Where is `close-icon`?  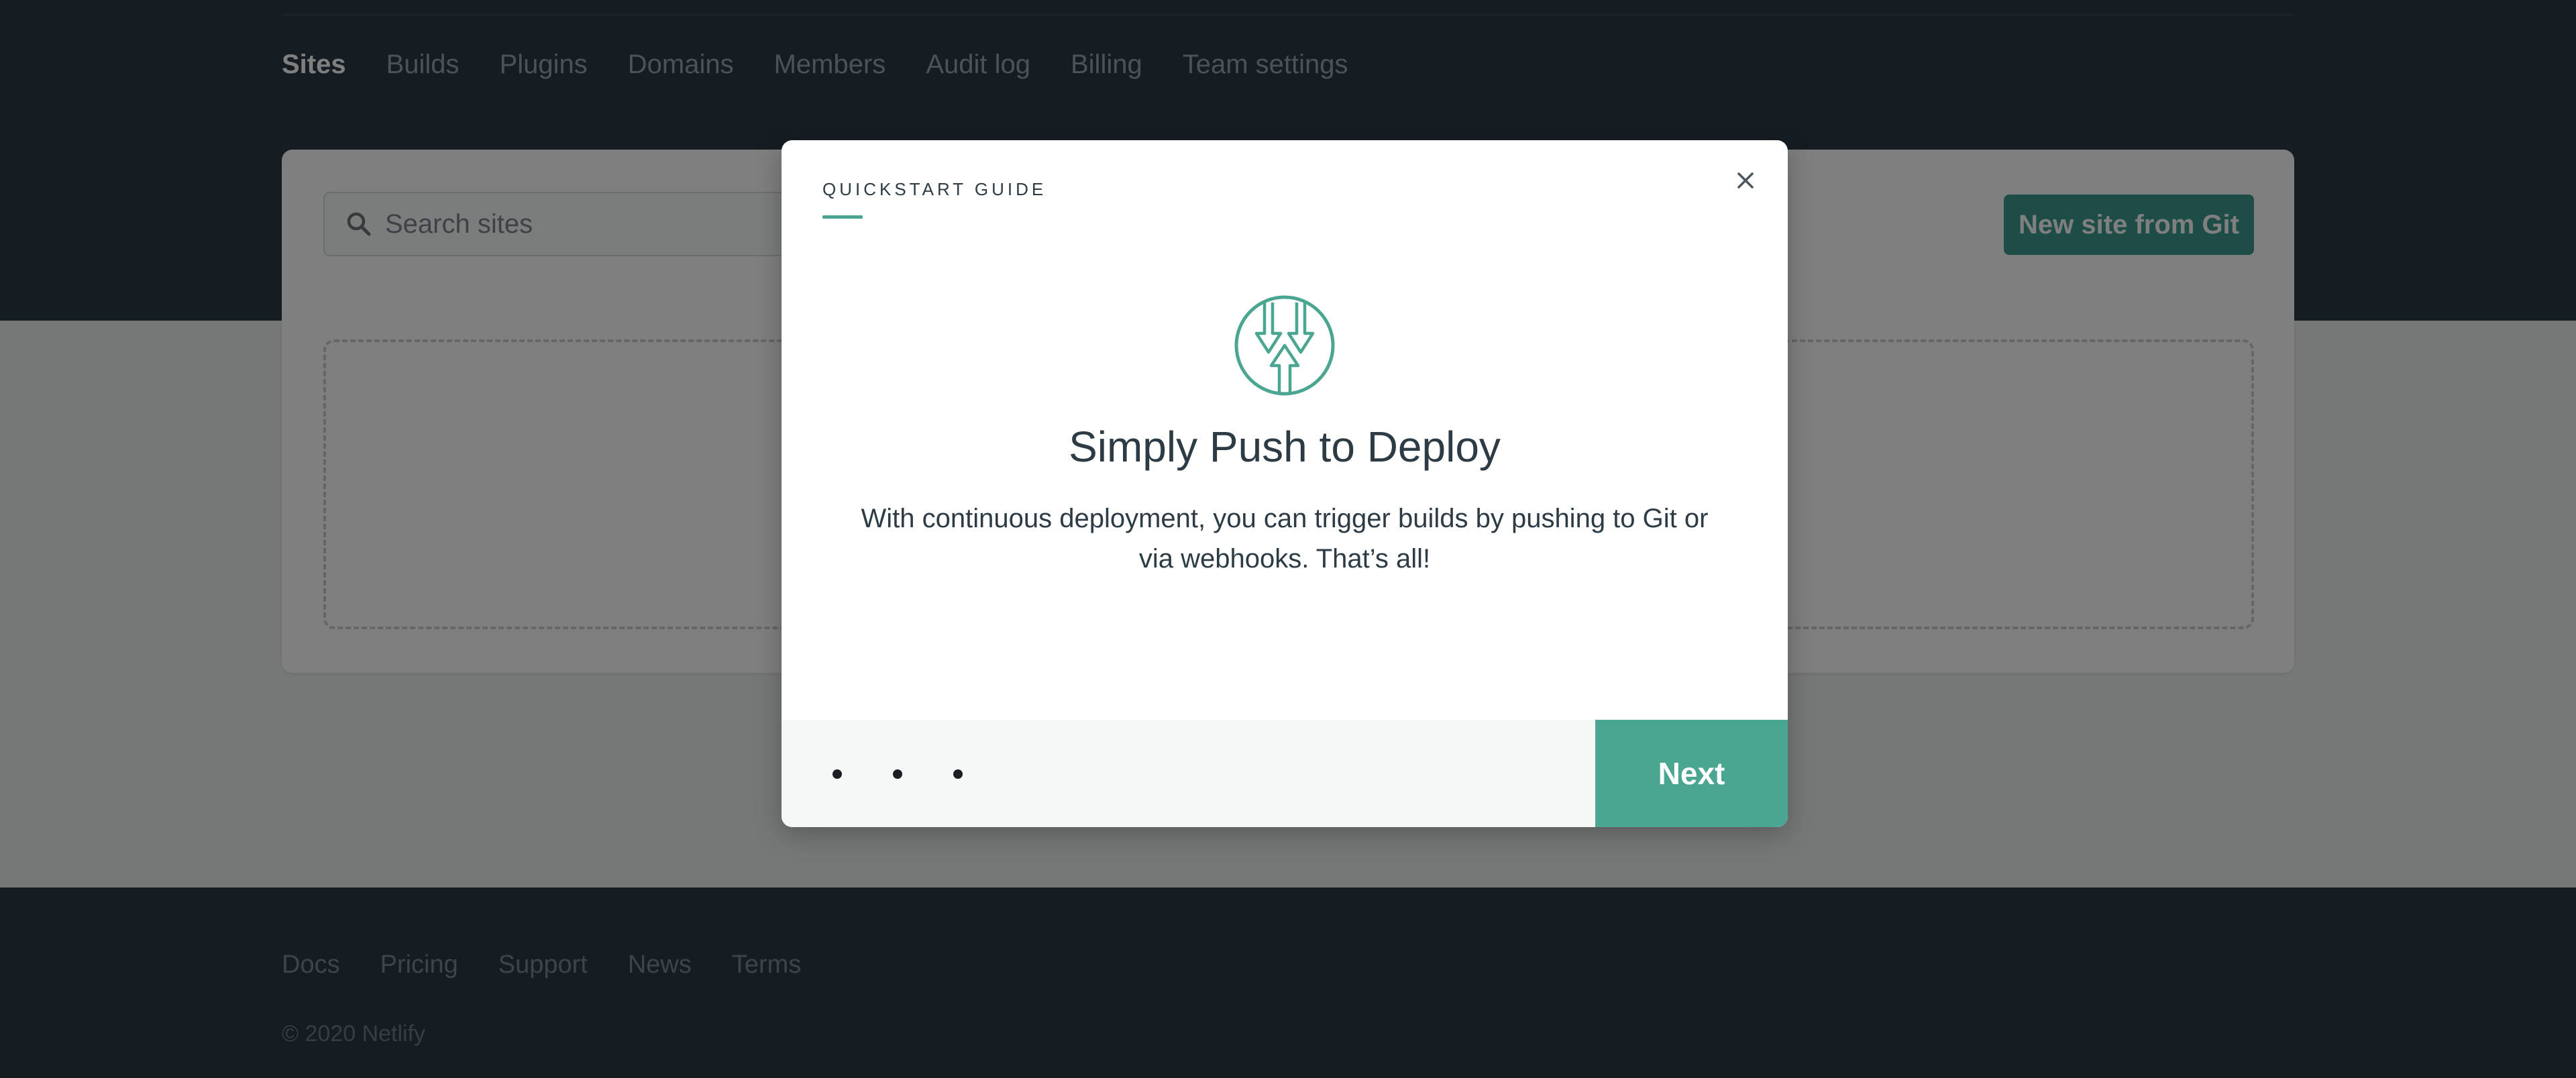 close-icon is located at coordinates (1745, 180).